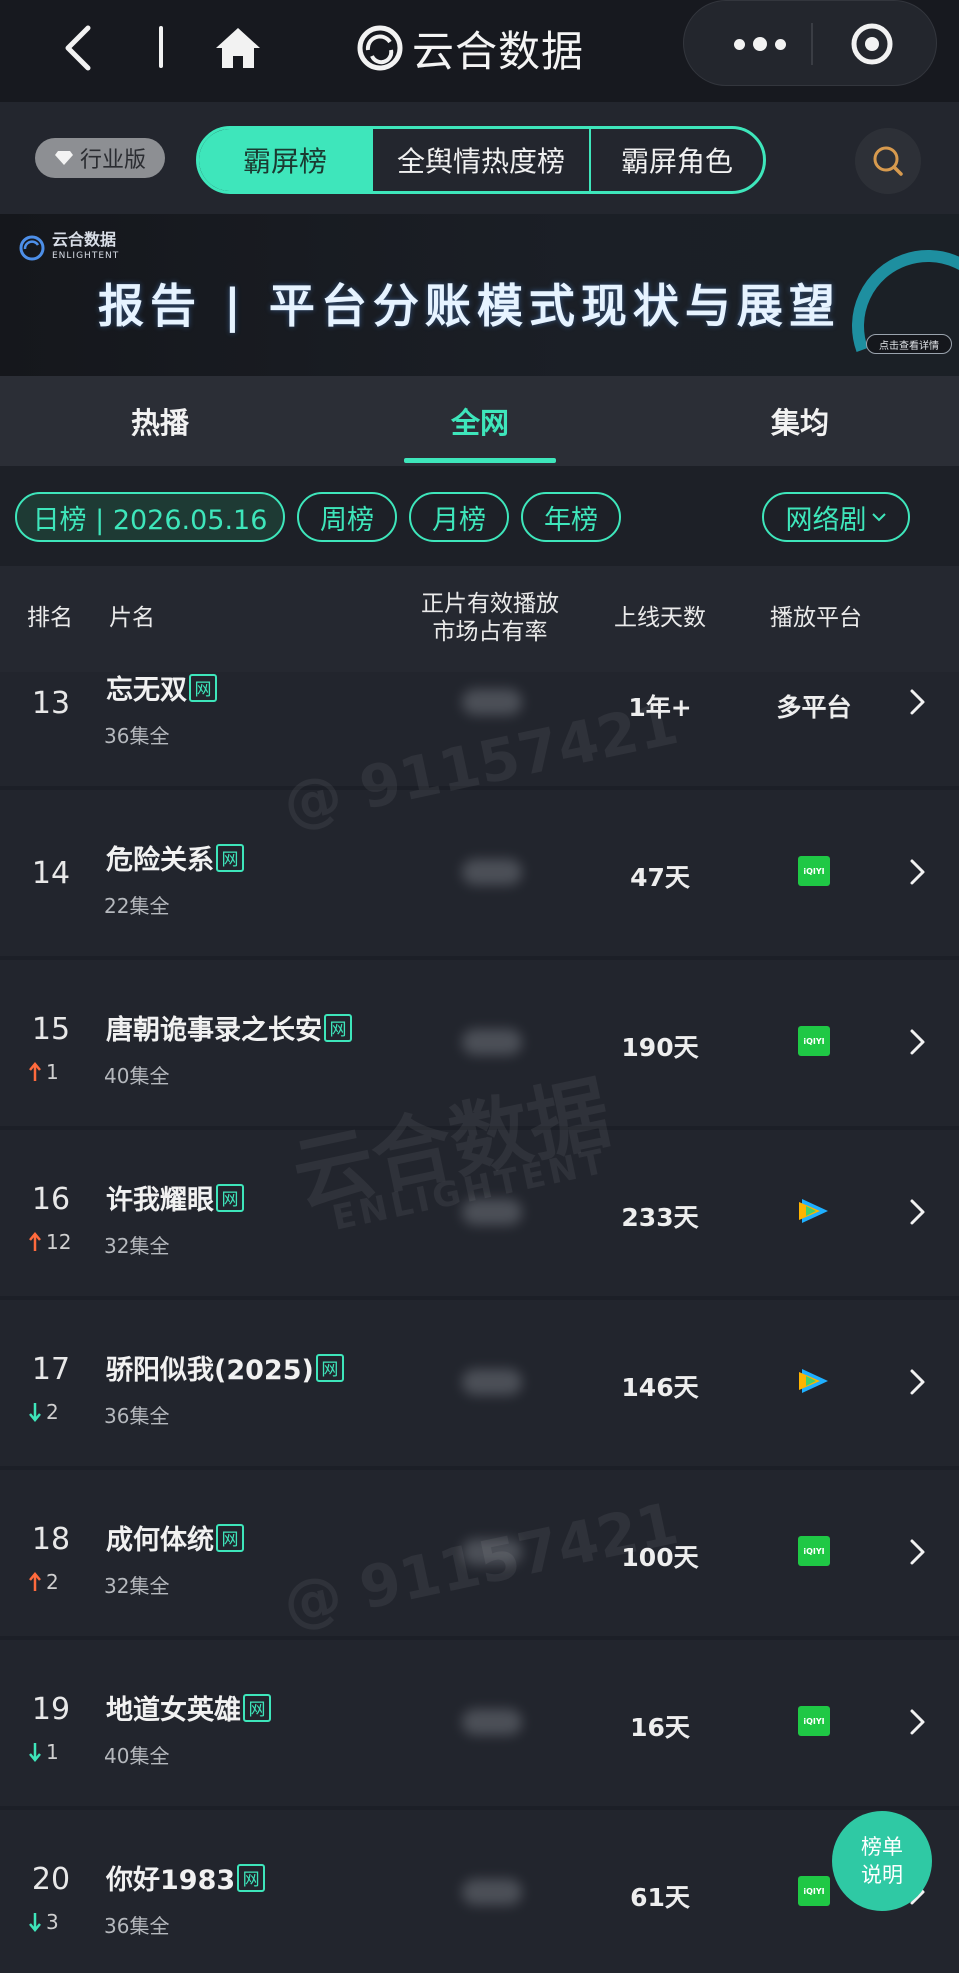 The width and height of the screenshot is (959, 1973). I want to click on table-row: 16 12 许我耀眼 网 32集全 233天, so click(479, 1213).